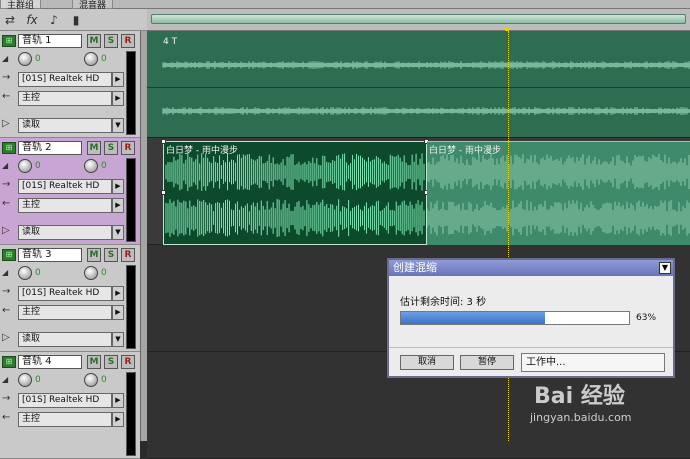  I want to click on output-arrow-icon: ←, so click(6, 417).